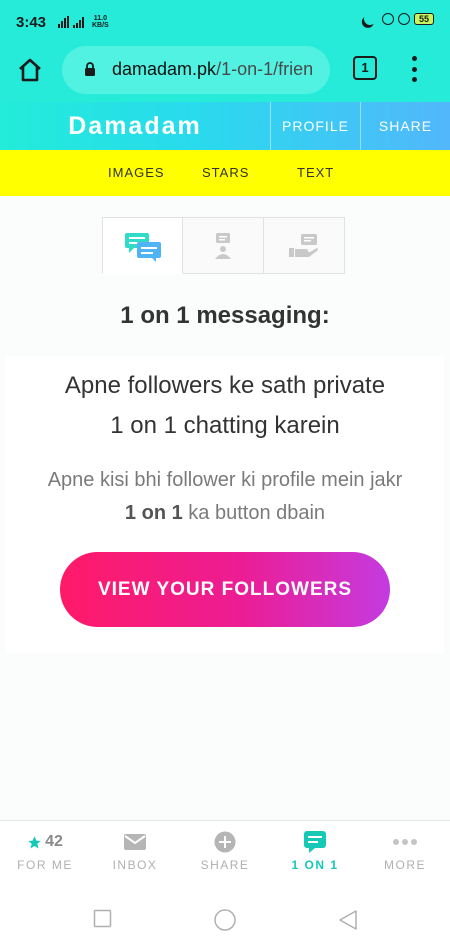  I want to click on url-text: damadam.pk/1-on-1/frien, so click(216, 69).